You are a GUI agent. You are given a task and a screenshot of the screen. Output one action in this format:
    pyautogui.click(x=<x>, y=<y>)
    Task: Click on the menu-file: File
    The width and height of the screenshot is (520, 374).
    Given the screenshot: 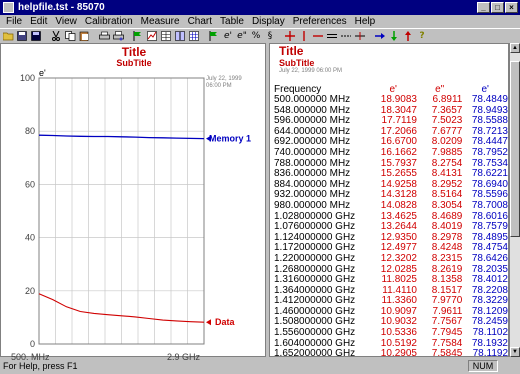 What is the action you would take?
    pyautogui.click(x=14, y=21)
    